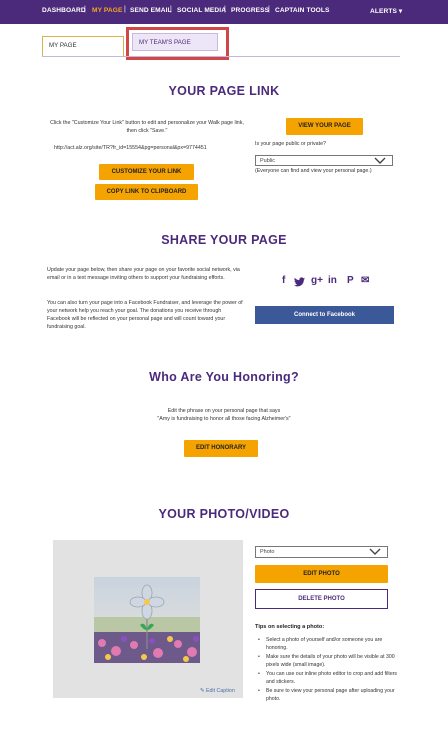 Image resolution: width=448 pixels, height=756 pixels. I want to click on privacy-question: Is your page public or private?, so click(290, 144).